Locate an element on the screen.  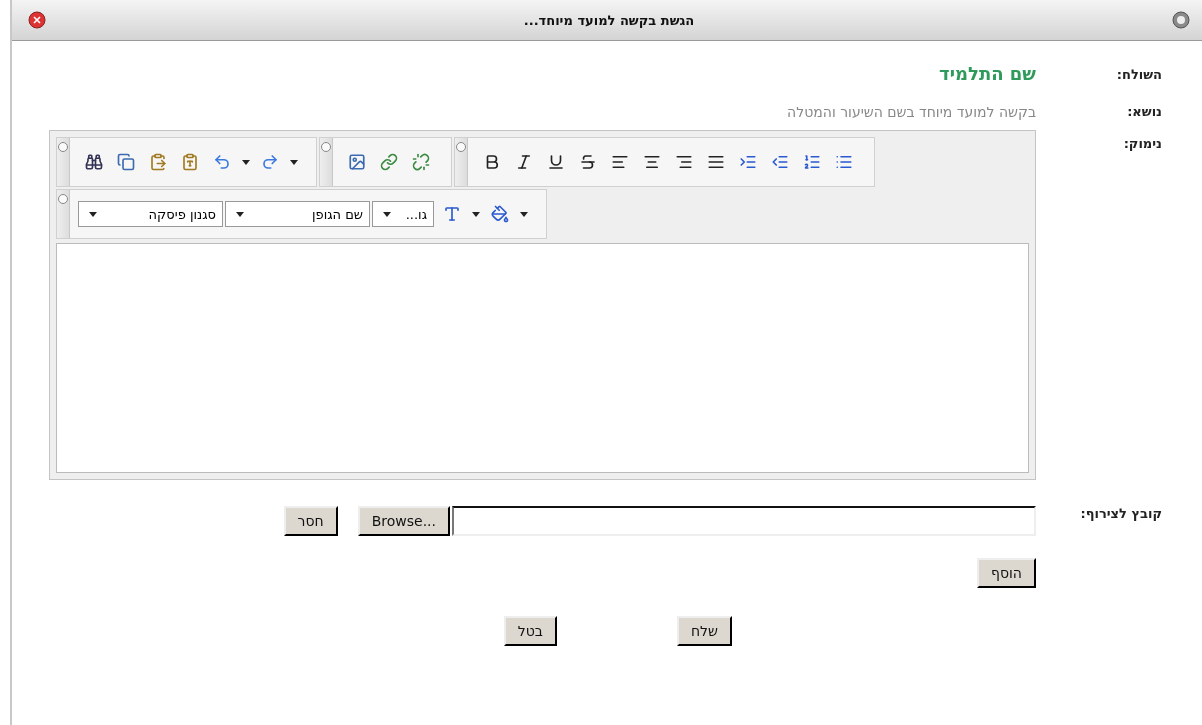
app-icon is located at coordinates (1181, 20).